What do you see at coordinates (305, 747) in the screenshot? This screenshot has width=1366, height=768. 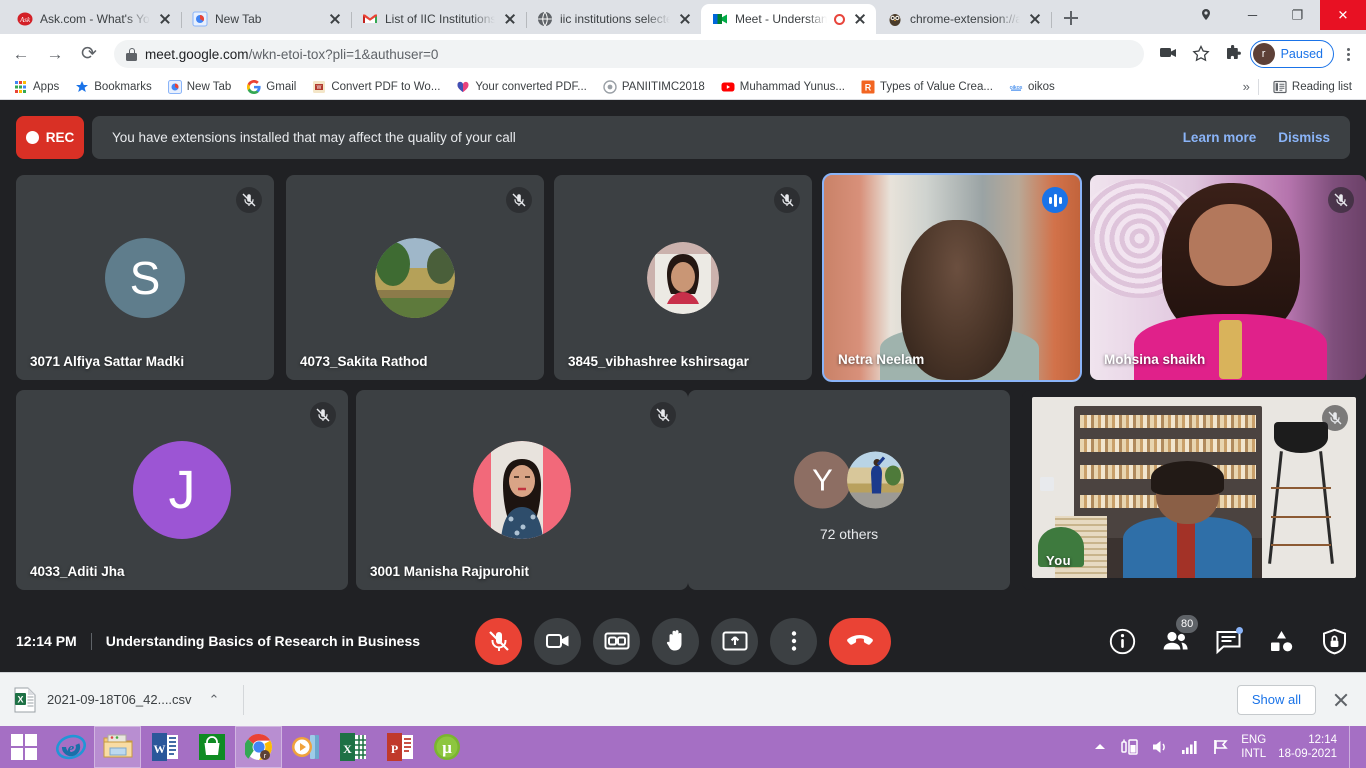 I see `media-player-button` at bounding box center [305, 747].